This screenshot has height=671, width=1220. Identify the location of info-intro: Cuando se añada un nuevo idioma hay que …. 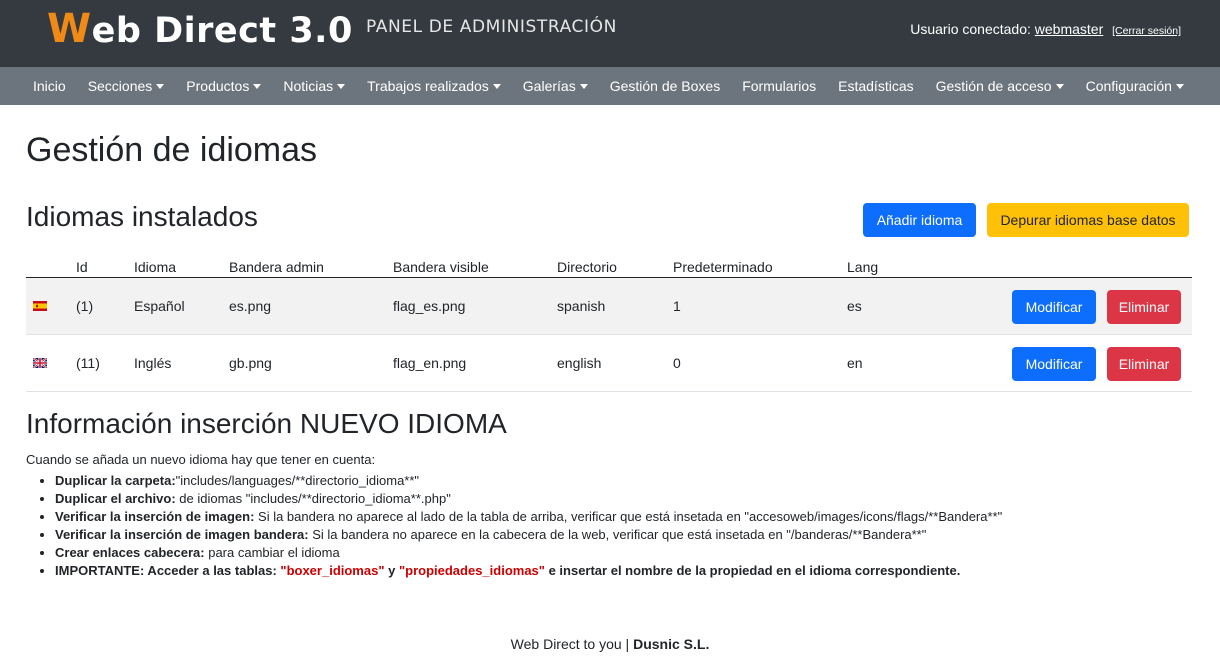
(201, 459).